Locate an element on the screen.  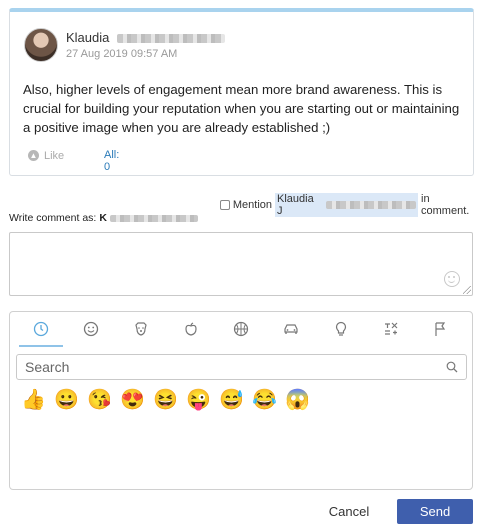
tab-apple-icon is located at coordinates (191, 329).